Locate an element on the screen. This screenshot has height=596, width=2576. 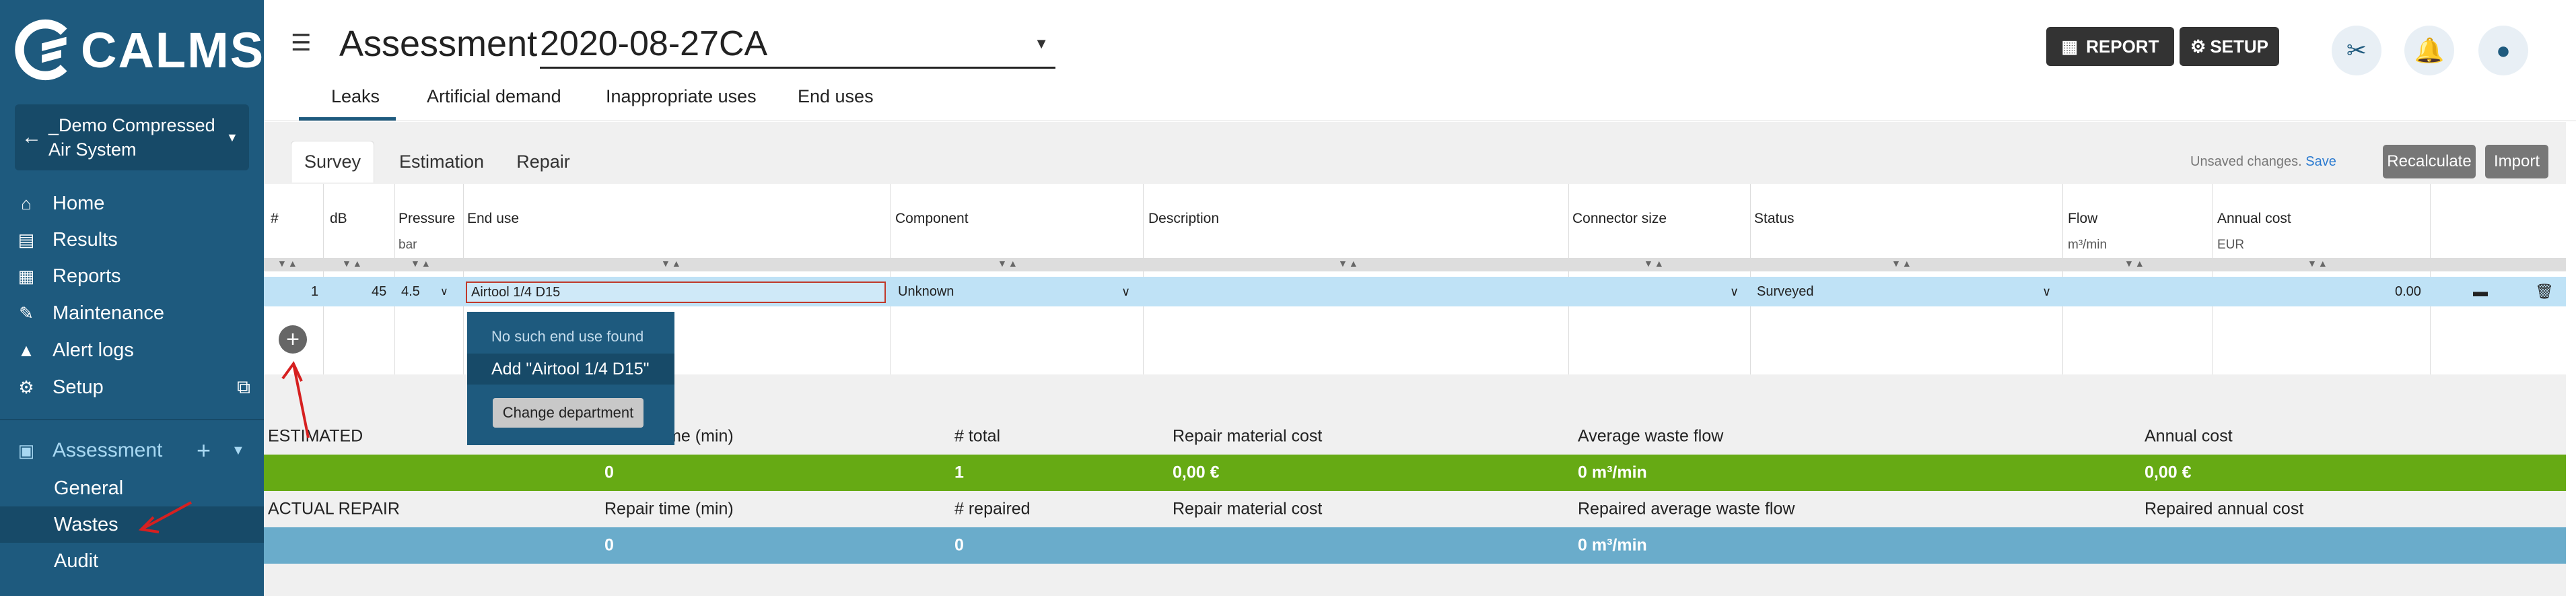
end-use-input: Airtool 1/4 D15 is located at coordinates (676, 292).